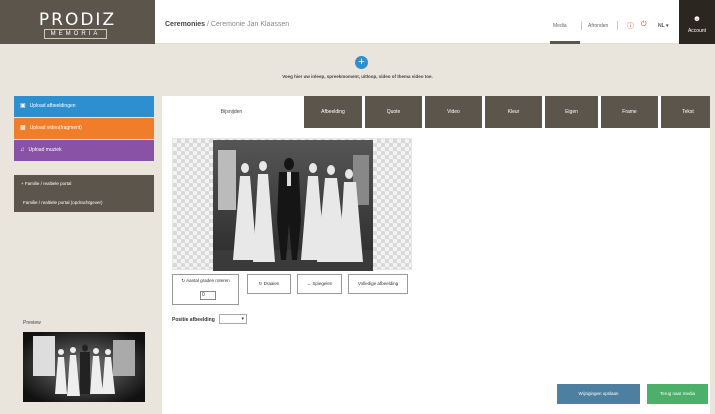 Image resolution: width=715 pixels, height=414 pixels. Describe the element at coordinates (598, 26) in the screenshot. I see `nav-afronden: Afronden` at that location.